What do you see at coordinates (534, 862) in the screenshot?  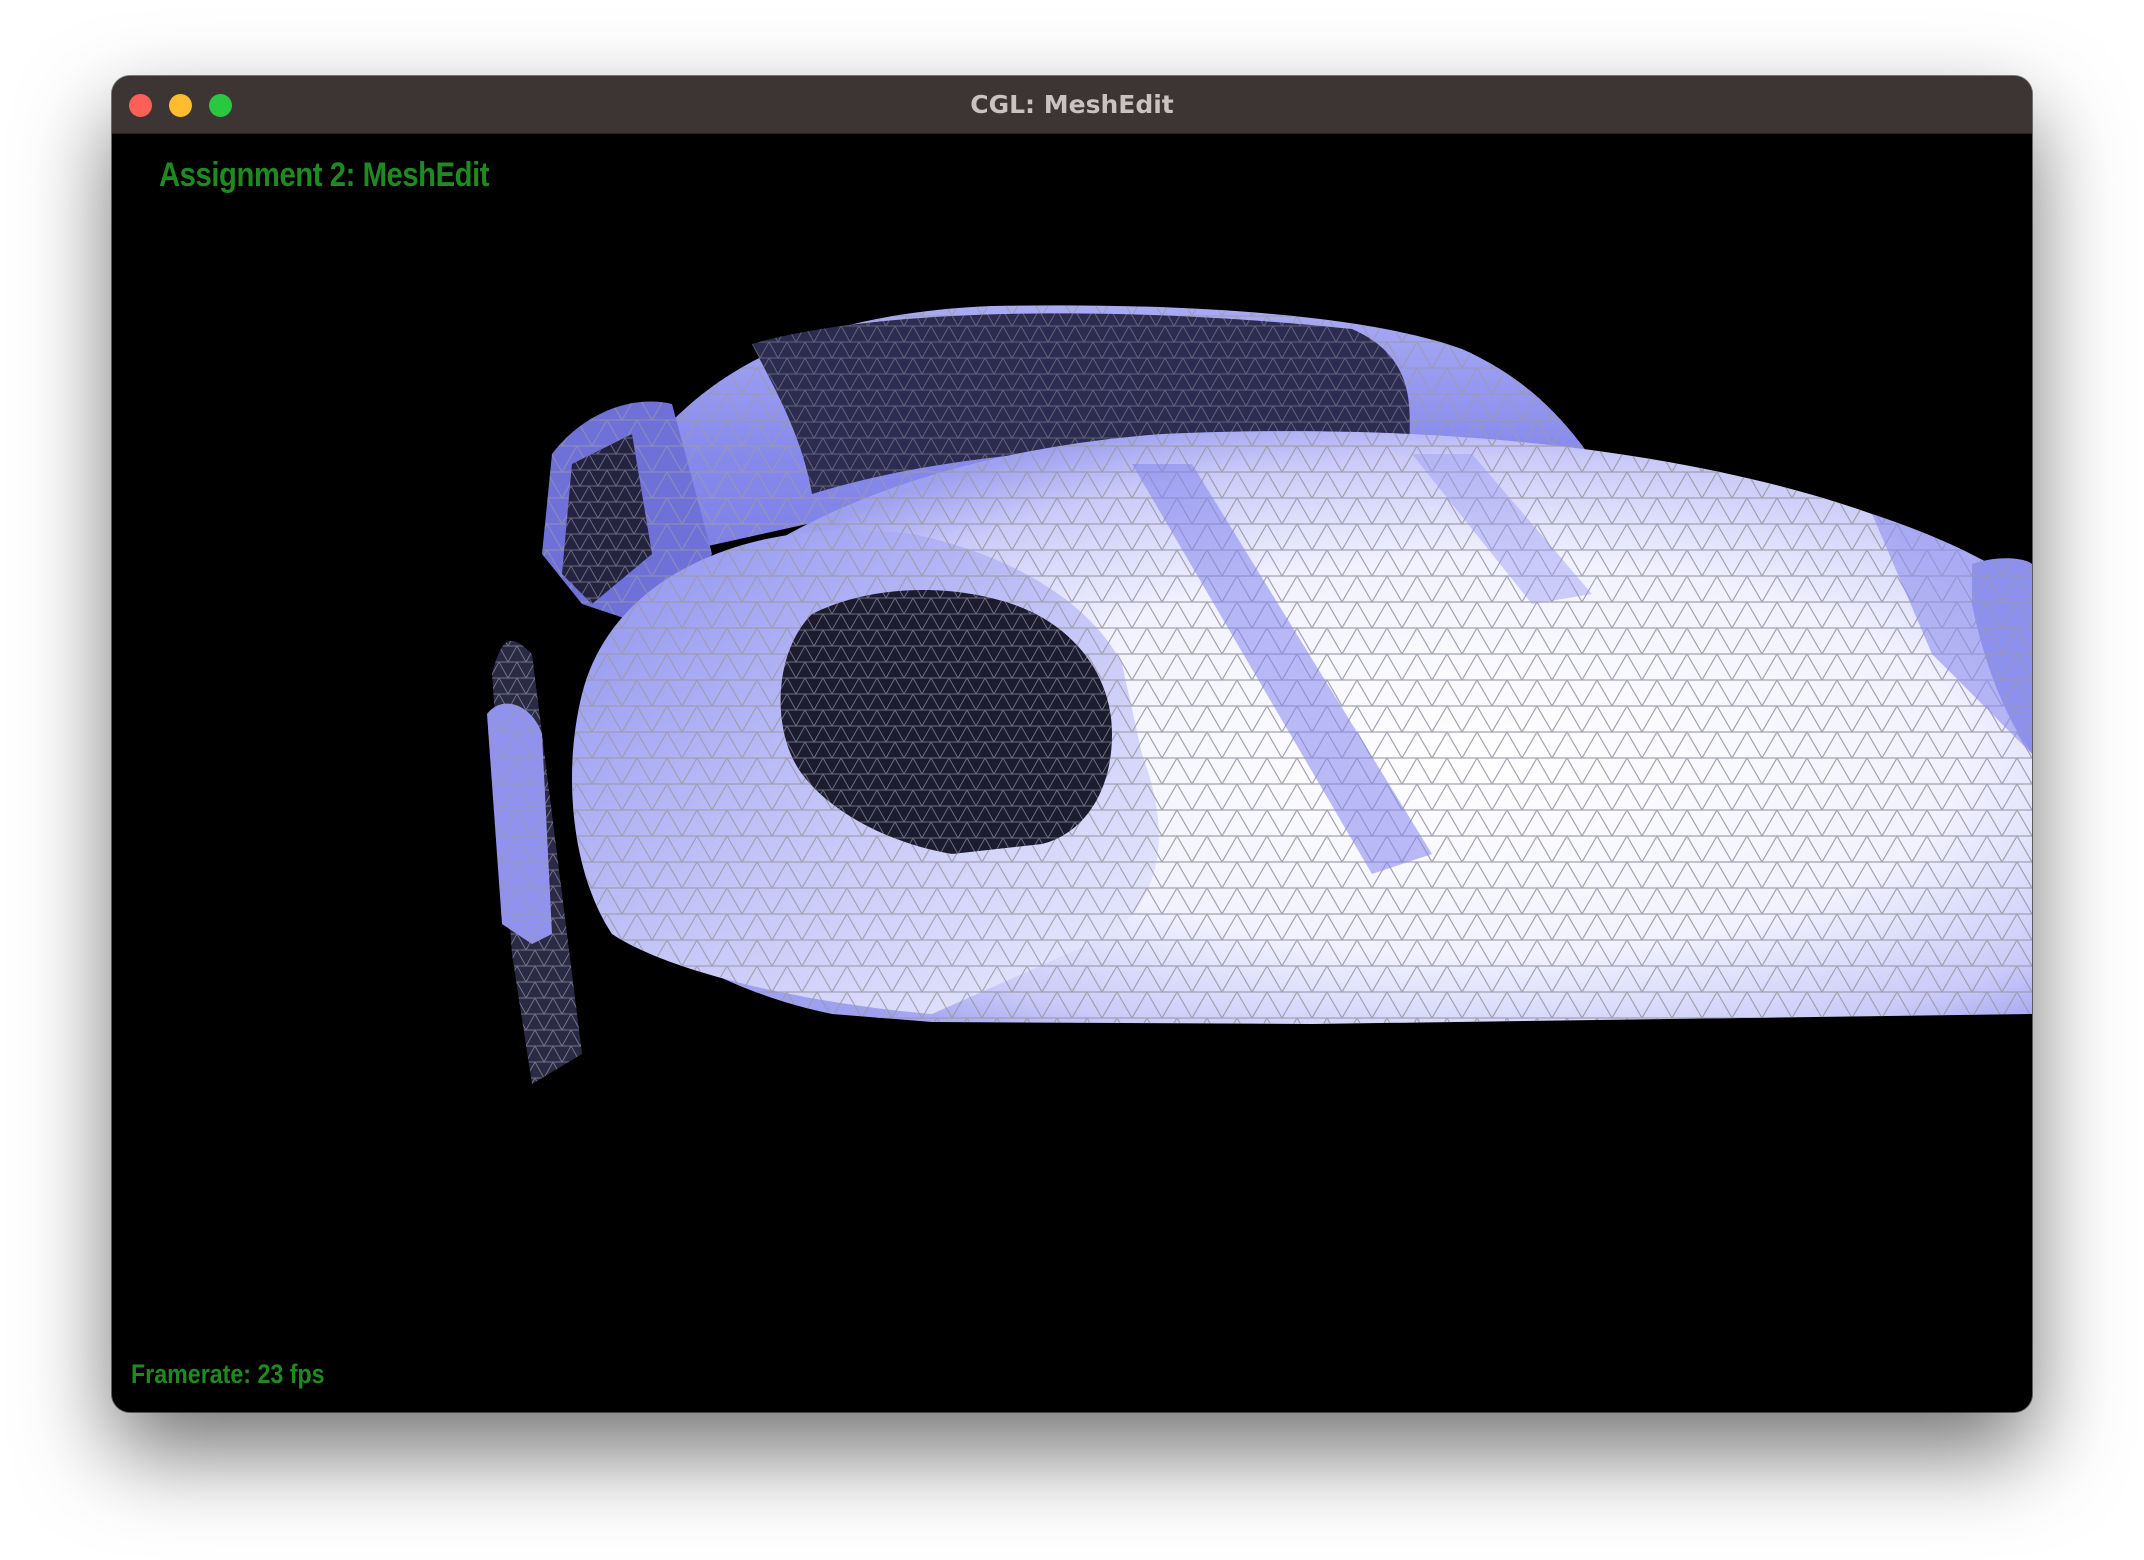 I see `rear-panel` at bounding box center [534, 862].